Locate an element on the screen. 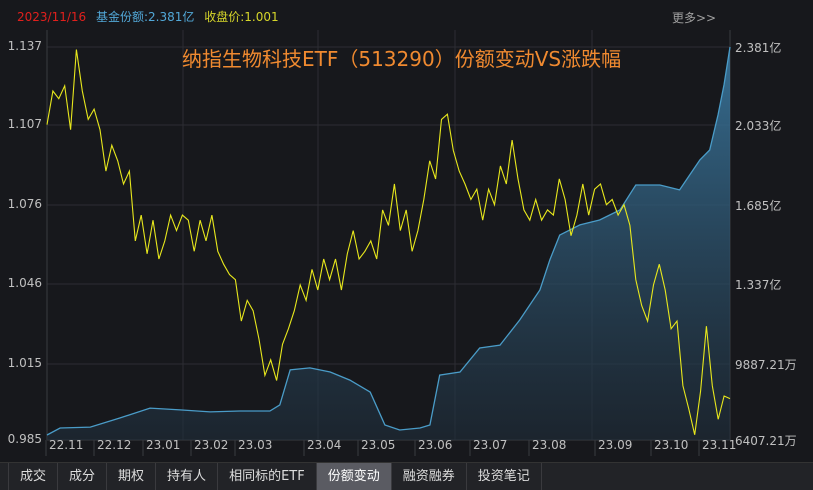 The height and width of the screenshot is (490, 813). x-axis-tick: 22.12 is located at coordinates (114, 445).